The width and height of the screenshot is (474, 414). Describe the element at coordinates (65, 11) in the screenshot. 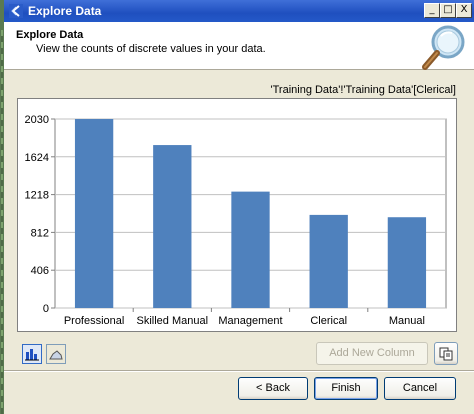

I see `window-title: Explore Data` at that location.